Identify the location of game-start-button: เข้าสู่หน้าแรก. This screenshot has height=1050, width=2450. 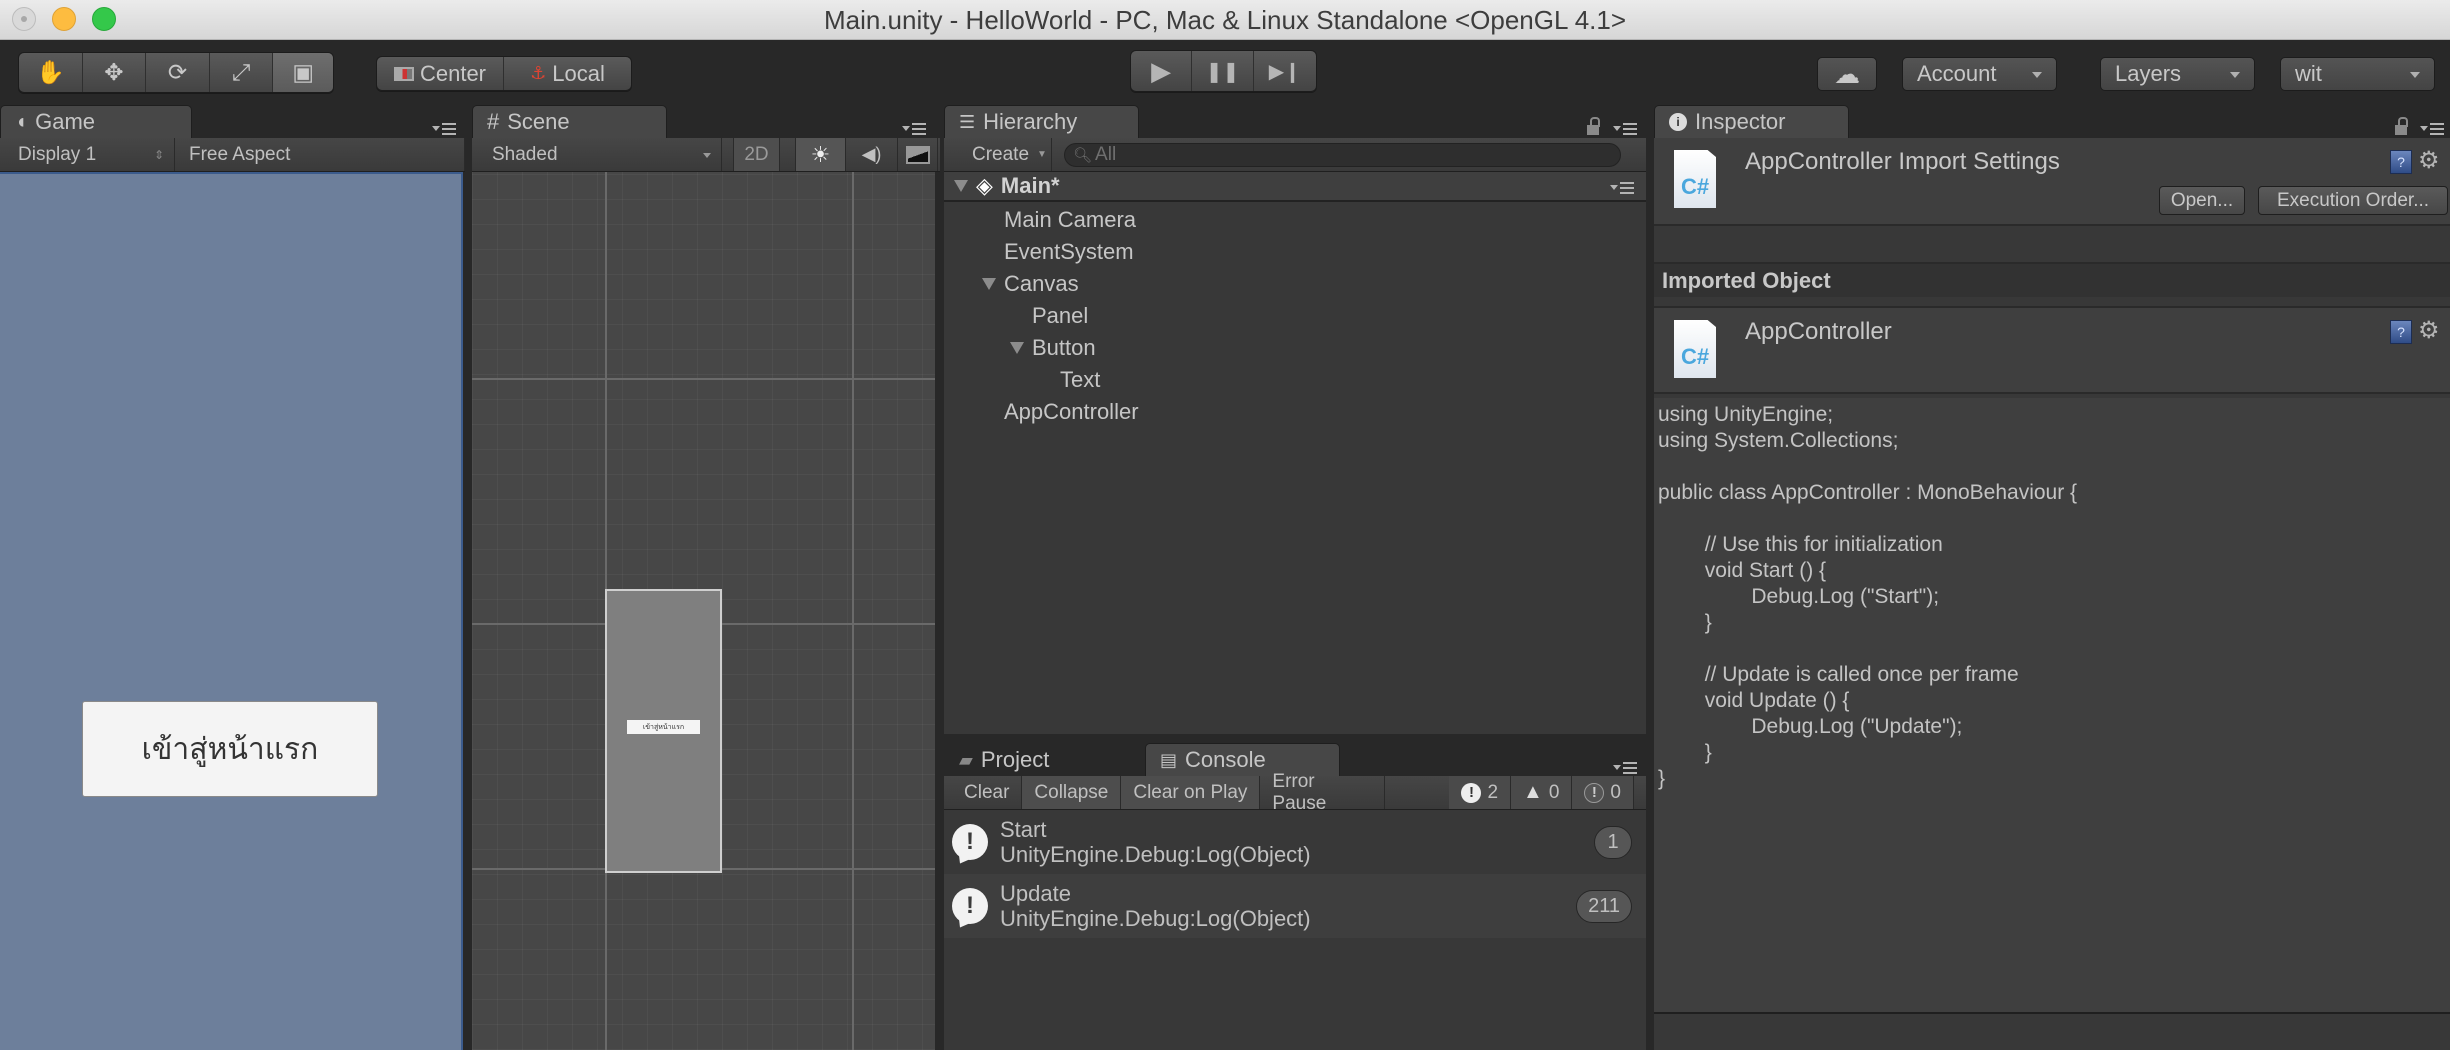
(230, 749).